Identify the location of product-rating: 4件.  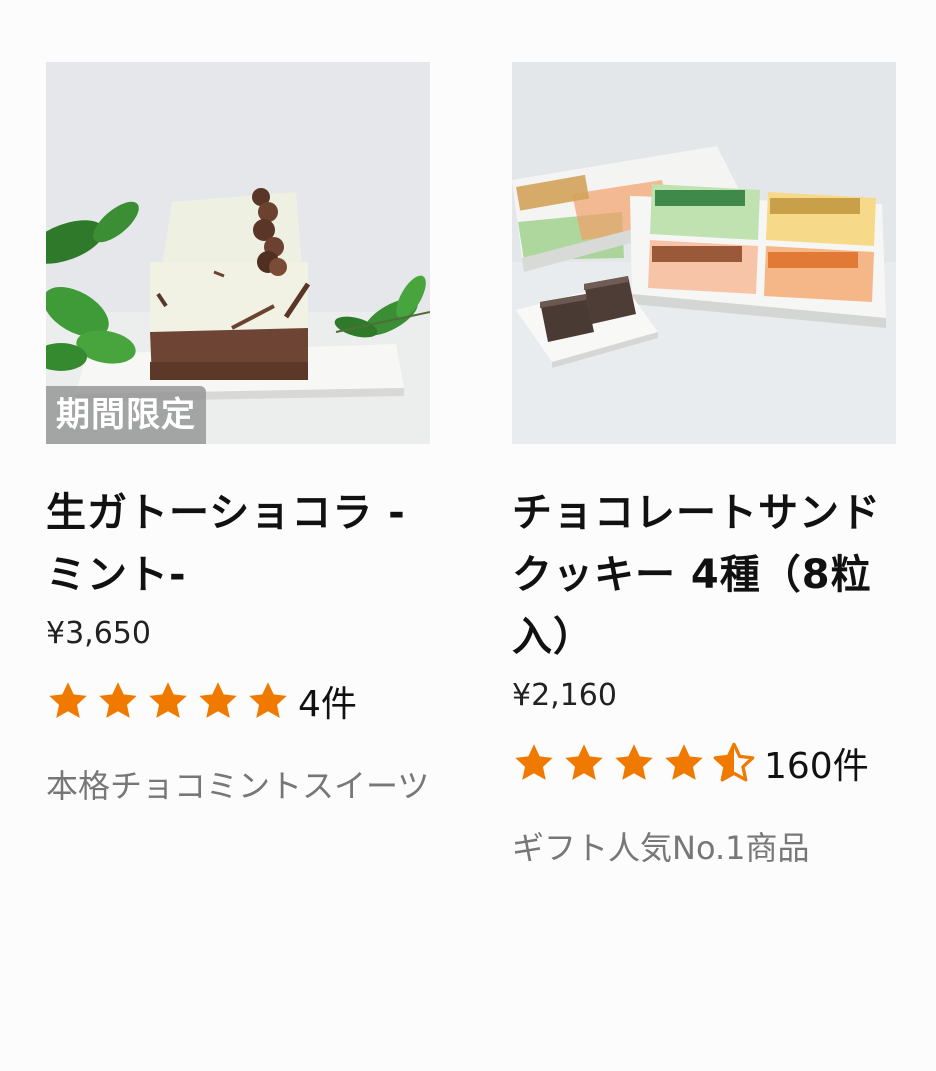
(238, 701).